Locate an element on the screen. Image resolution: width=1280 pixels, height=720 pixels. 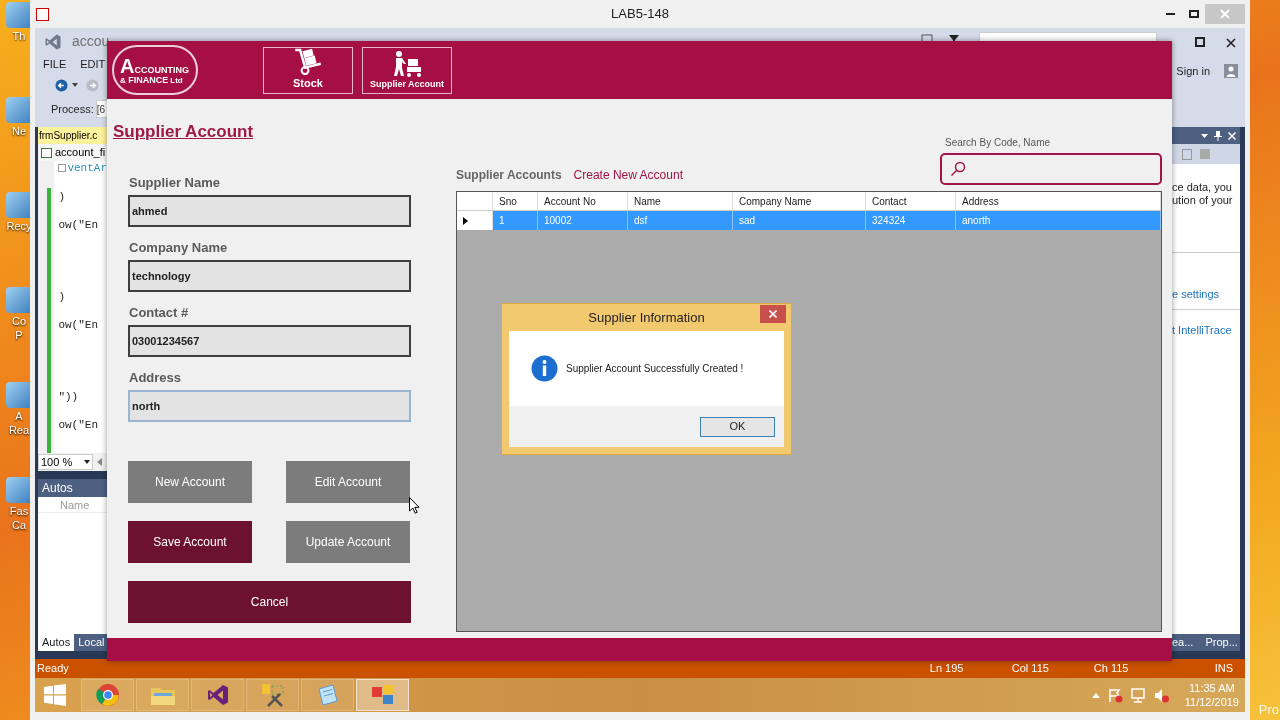
start-icon is located at coordinates (55, 695).